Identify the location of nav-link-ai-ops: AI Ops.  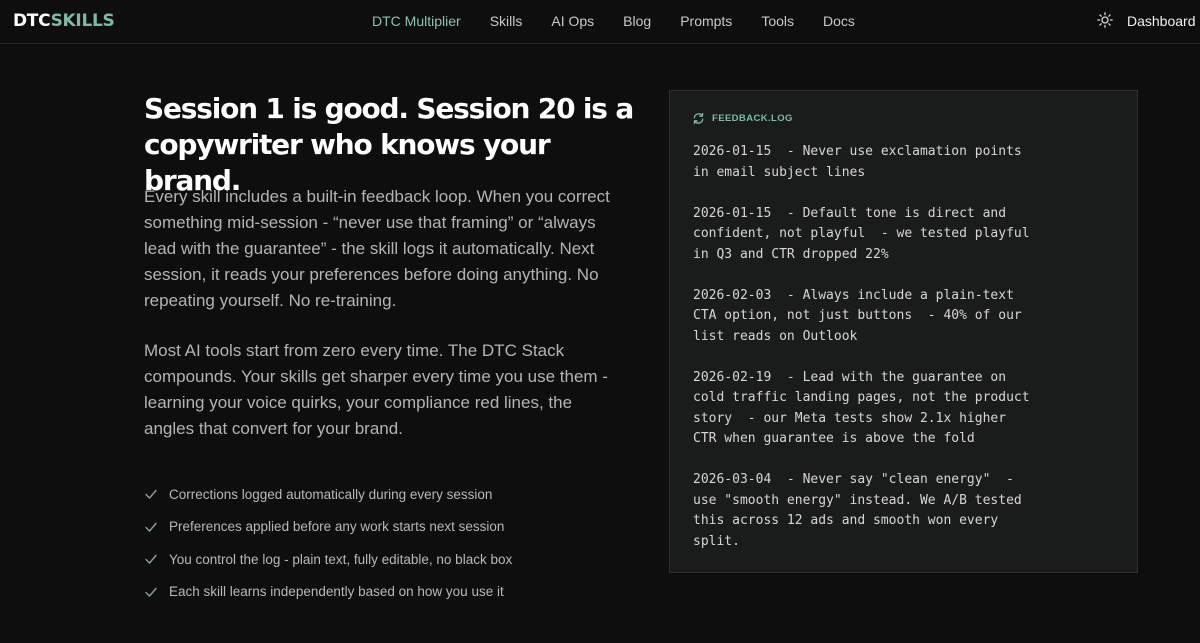
(572, 21).